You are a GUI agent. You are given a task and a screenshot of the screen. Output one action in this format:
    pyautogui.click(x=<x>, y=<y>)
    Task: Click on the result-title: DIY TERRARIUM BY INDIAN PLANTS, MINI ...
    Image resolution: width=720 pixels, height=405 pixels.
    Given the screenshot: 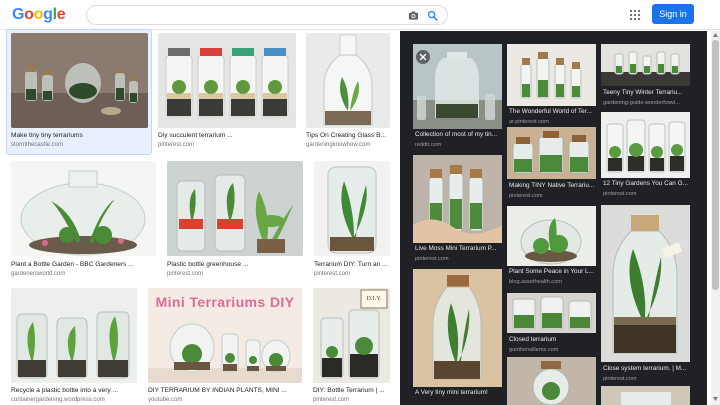 What is the action you would take?
    pyautogui.click(x=225, y=390)
    